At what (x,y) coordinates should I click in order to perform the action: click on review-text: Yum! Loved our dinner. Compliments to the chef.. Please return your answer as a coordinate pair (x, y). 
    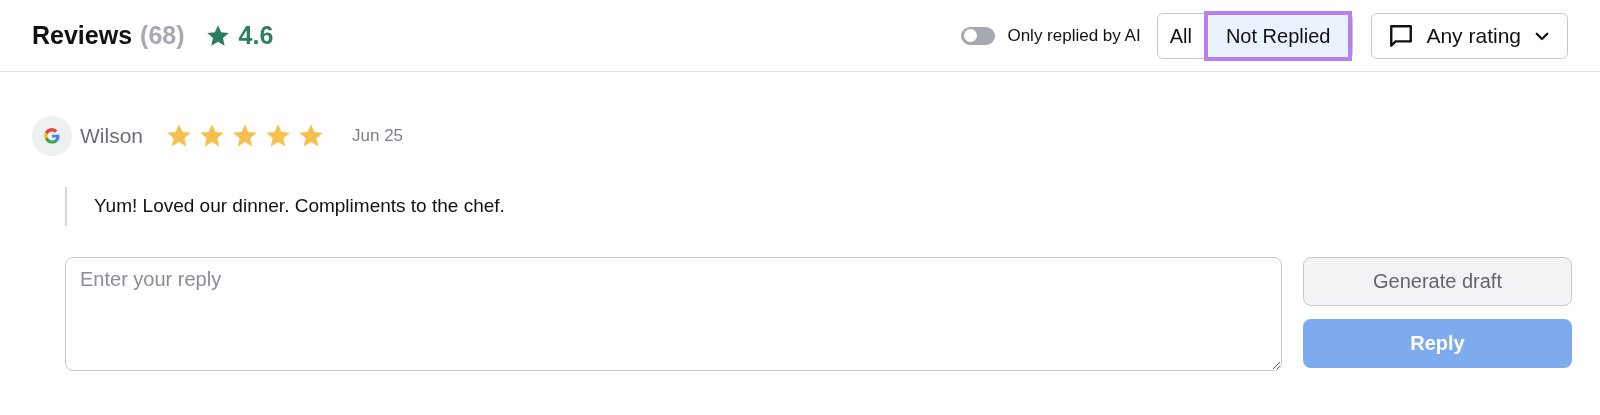
    Looking at the image, I should click on (300, 206).